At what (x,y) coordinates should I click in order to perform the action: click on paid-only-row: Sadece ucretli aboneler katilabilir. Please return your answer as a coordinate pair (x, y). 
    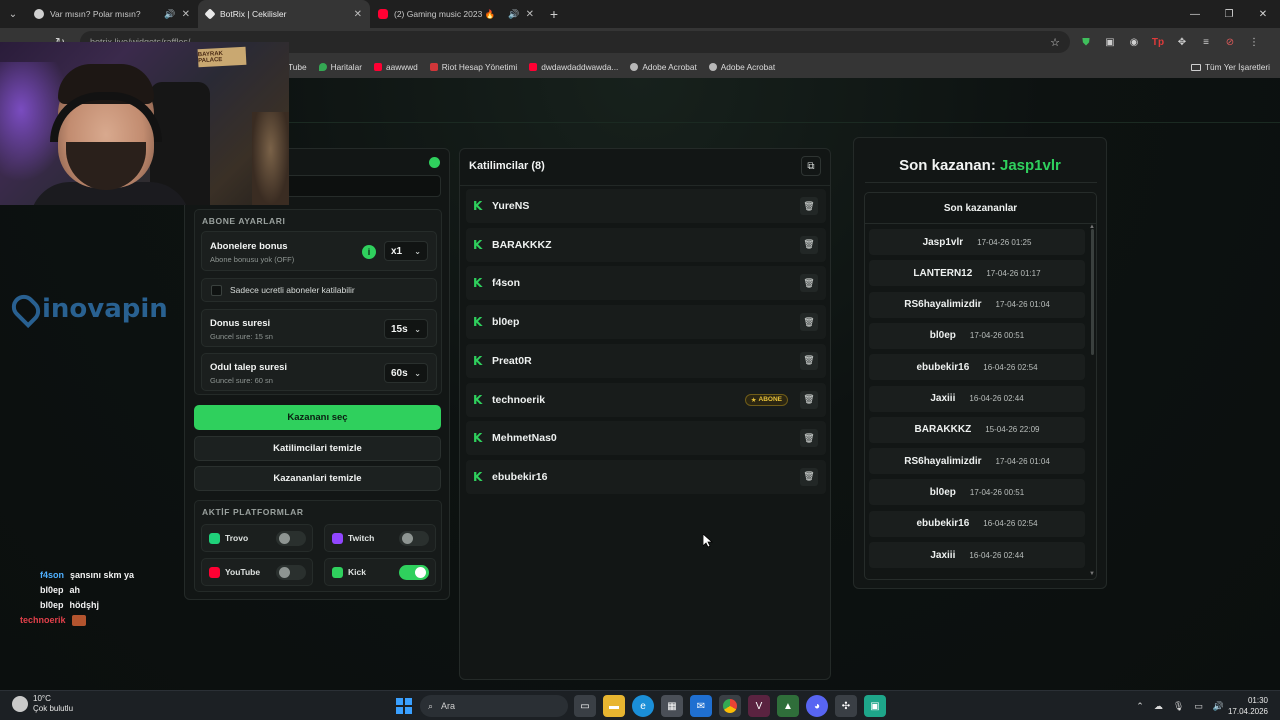
    Looking at the image, I should click on (319, 290).